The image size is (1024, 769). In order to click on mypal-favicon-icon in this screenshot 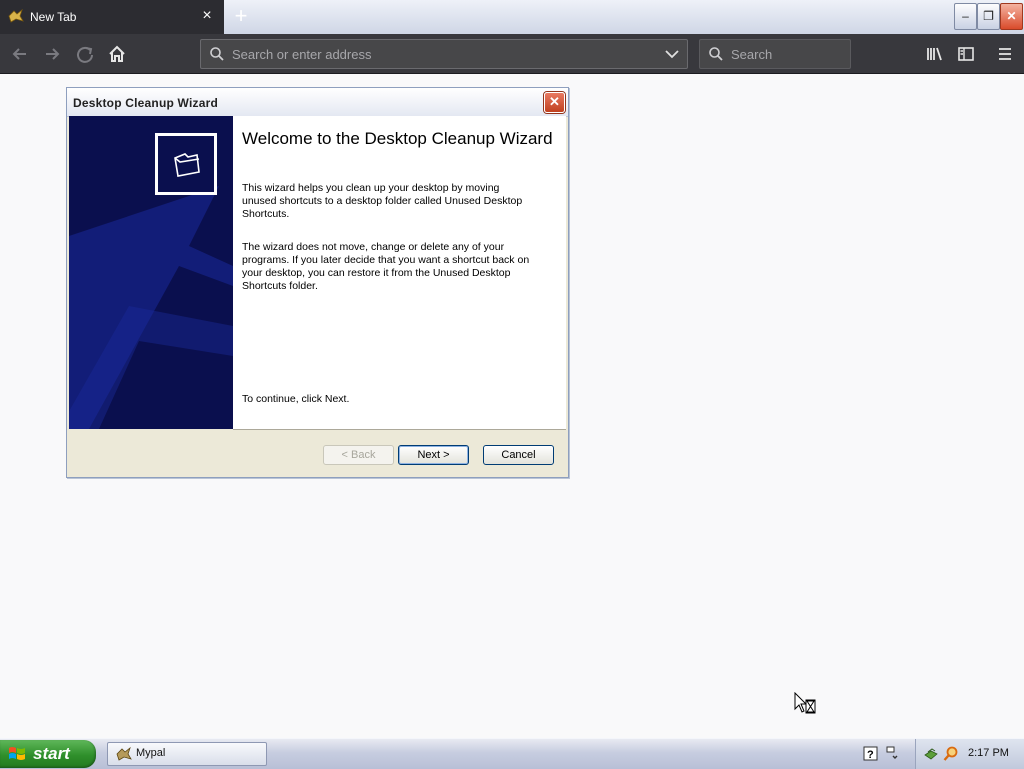, I will do `click(16, 16)`.